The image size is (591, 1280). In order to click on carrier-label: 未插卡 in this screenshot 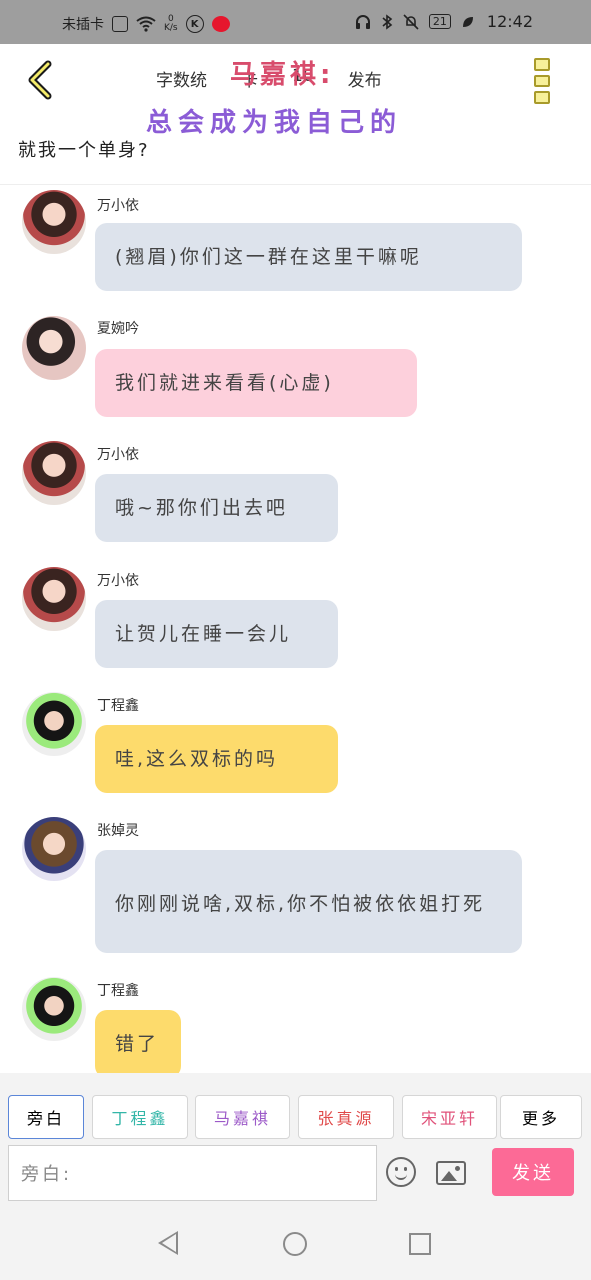, I will do `click(83, 25)`.